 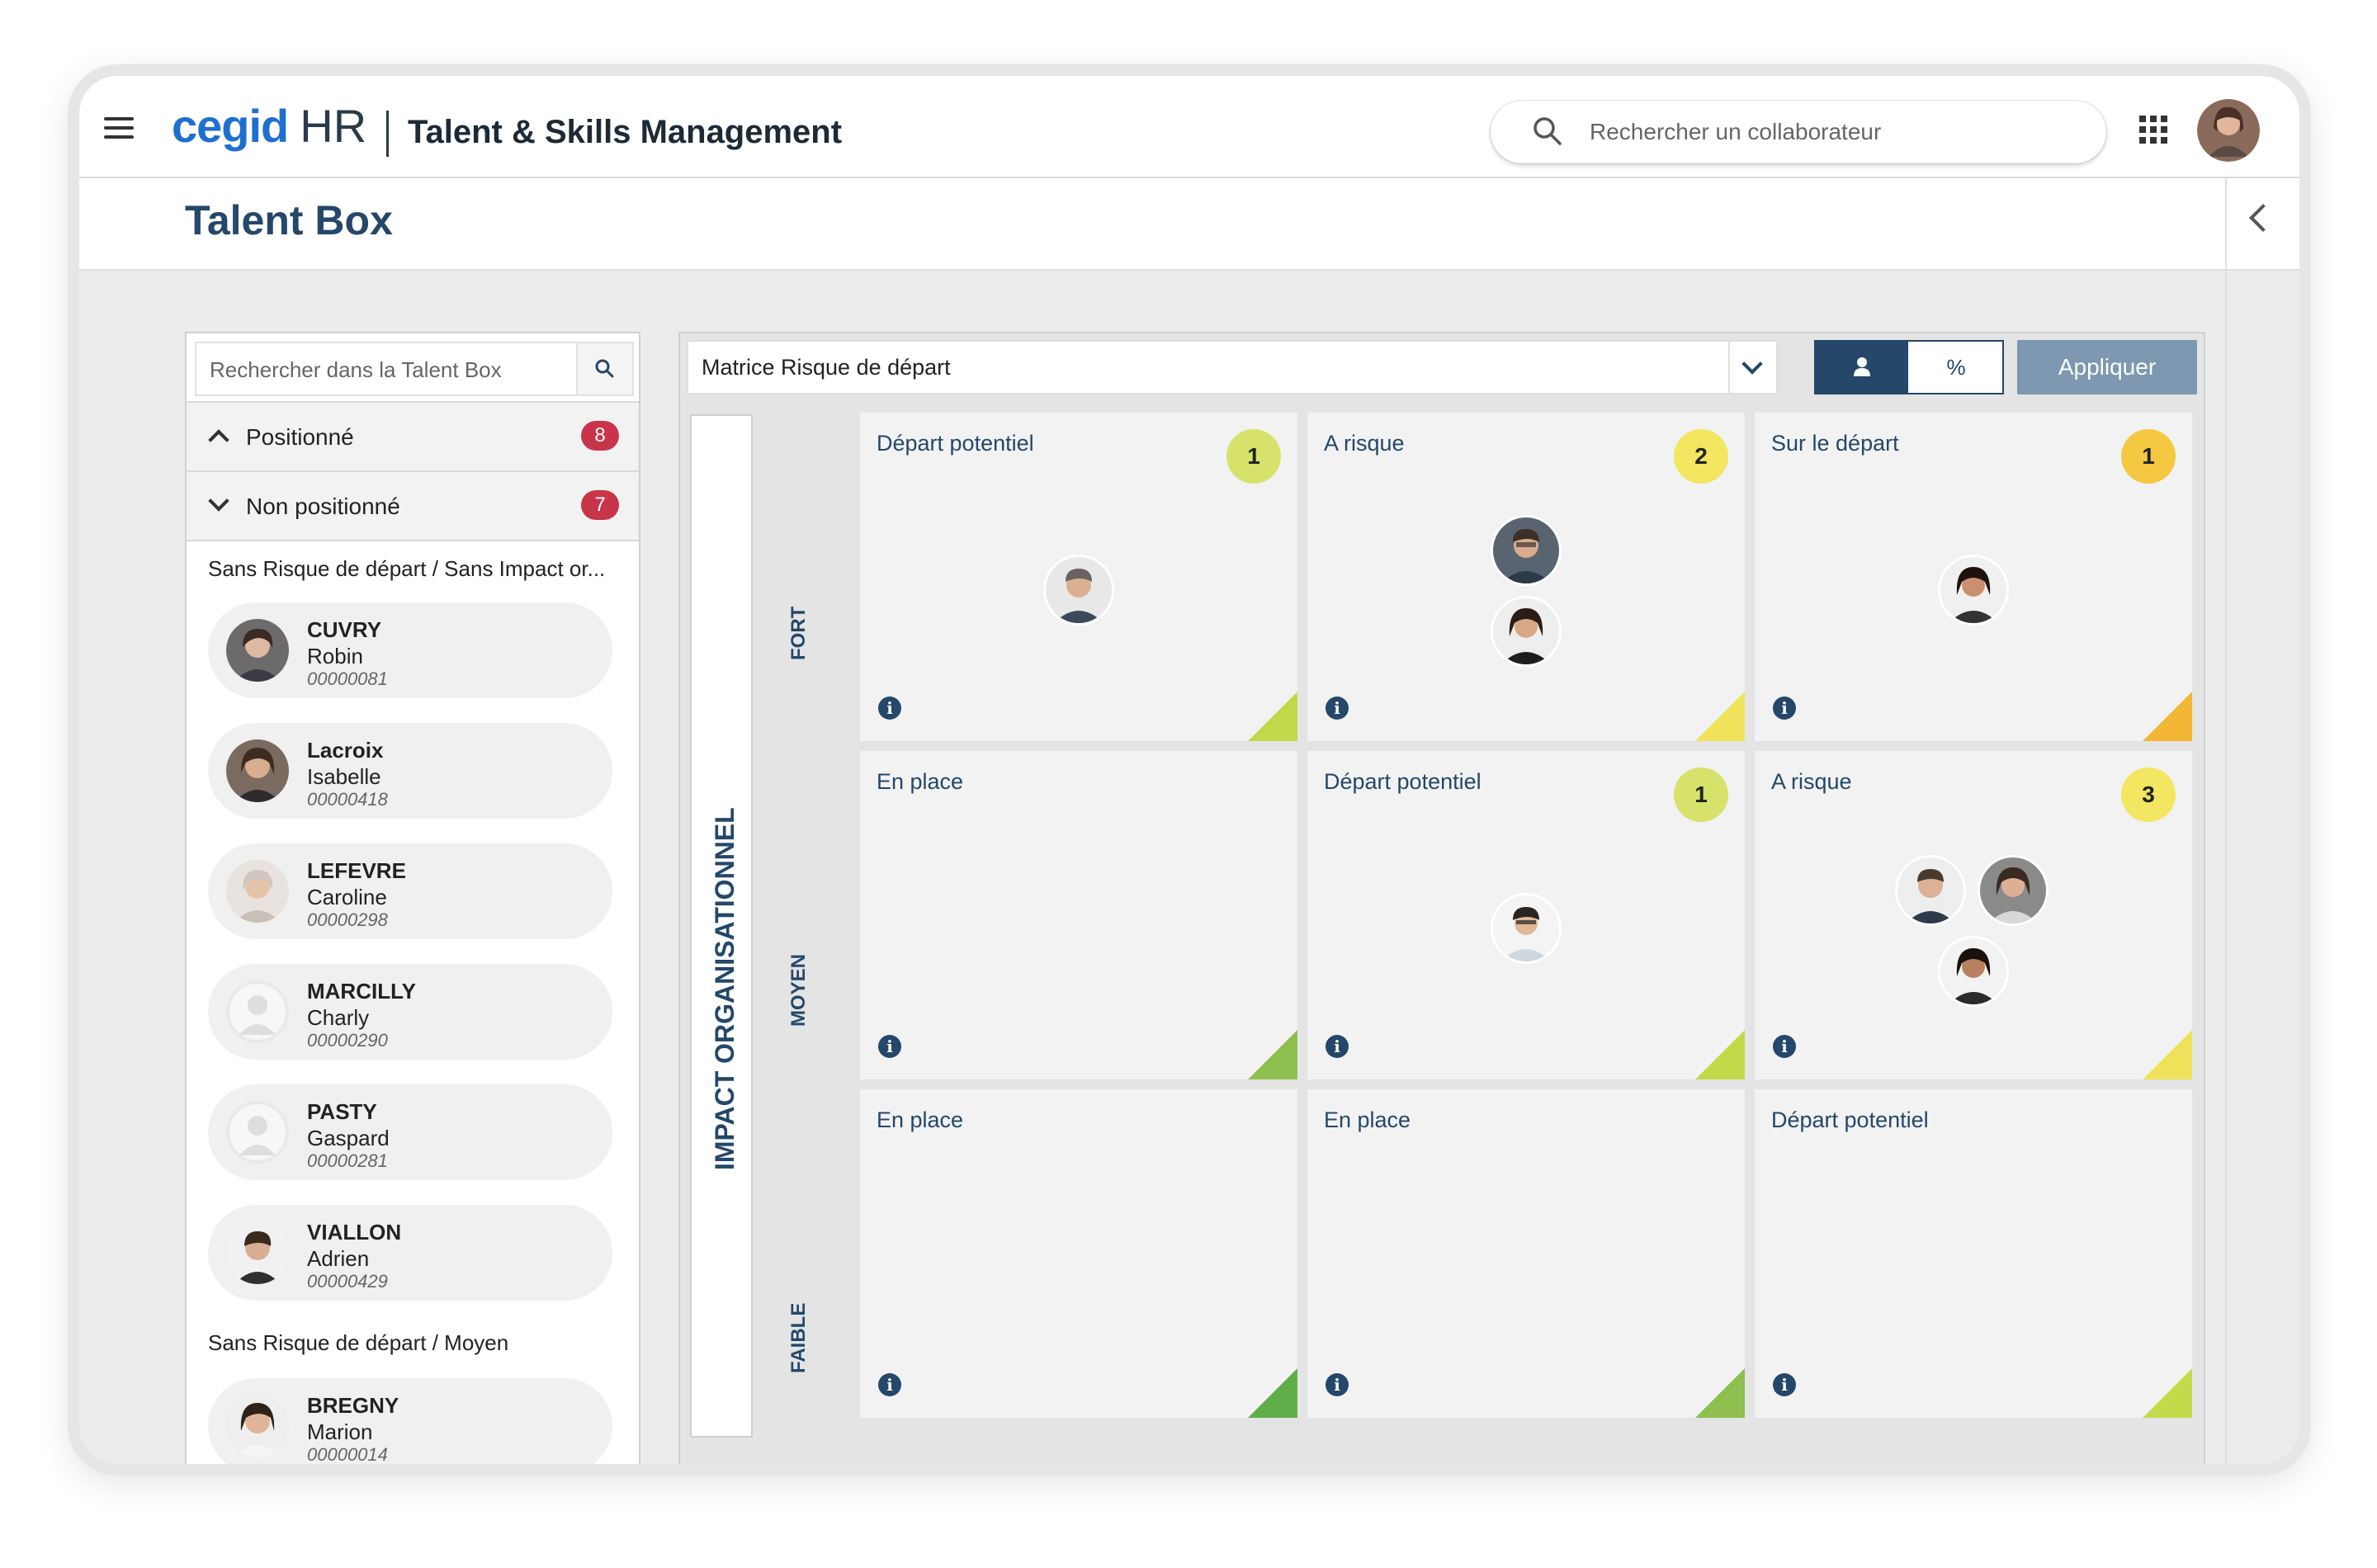 I want to click on cell-count-badge: 3, so click(x=2148, y=794).